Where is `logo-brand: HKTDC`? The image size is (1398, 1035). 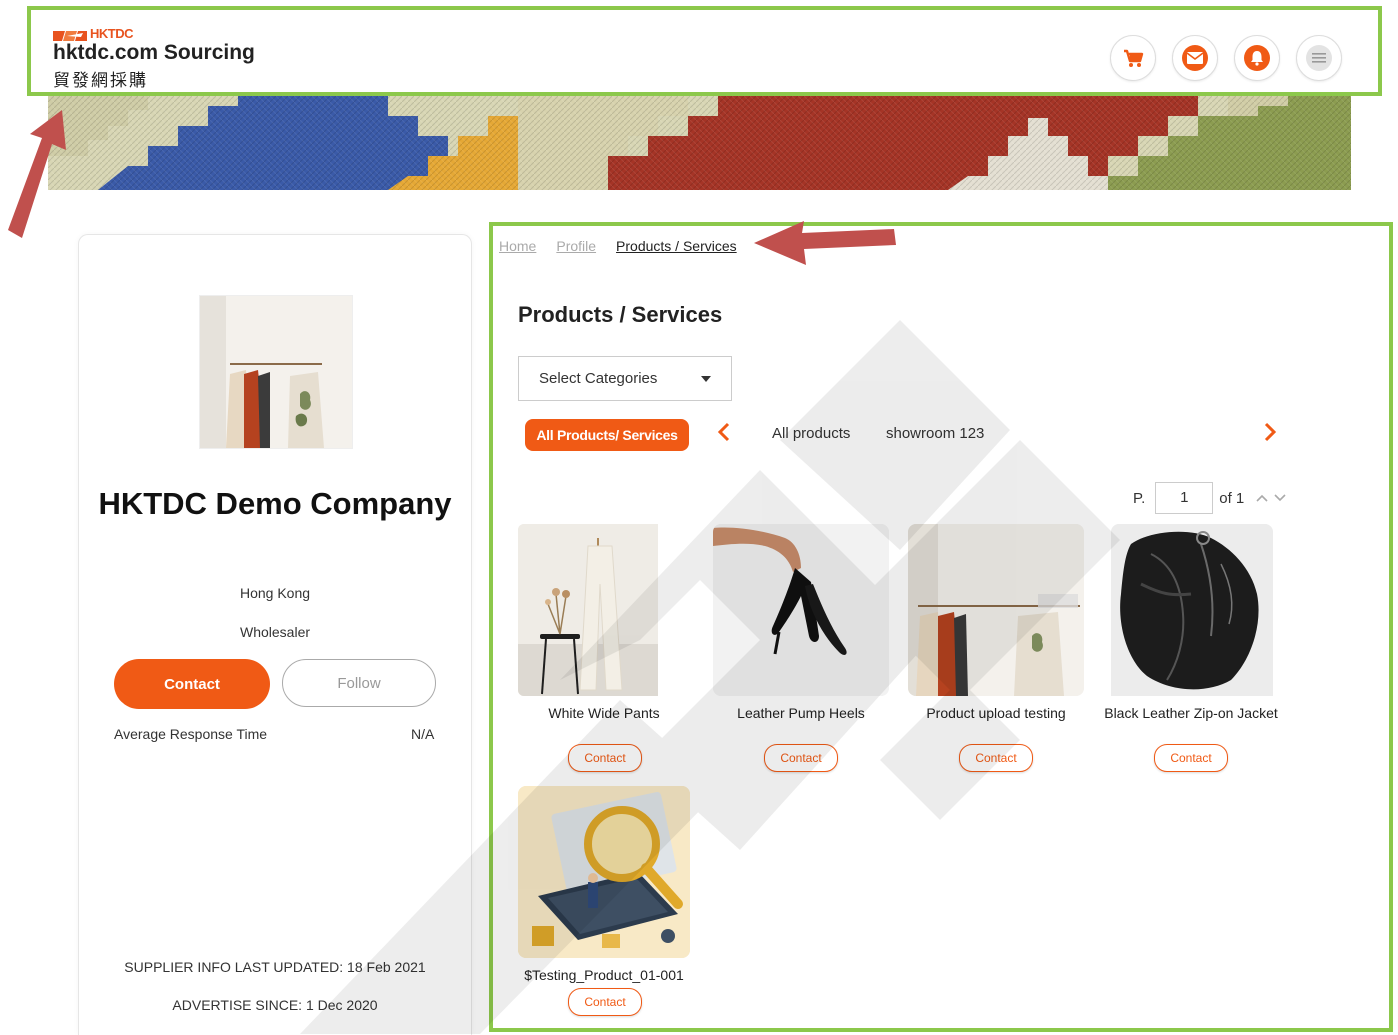
logo-brand: HKTDC is located at coordinates (112, 33).